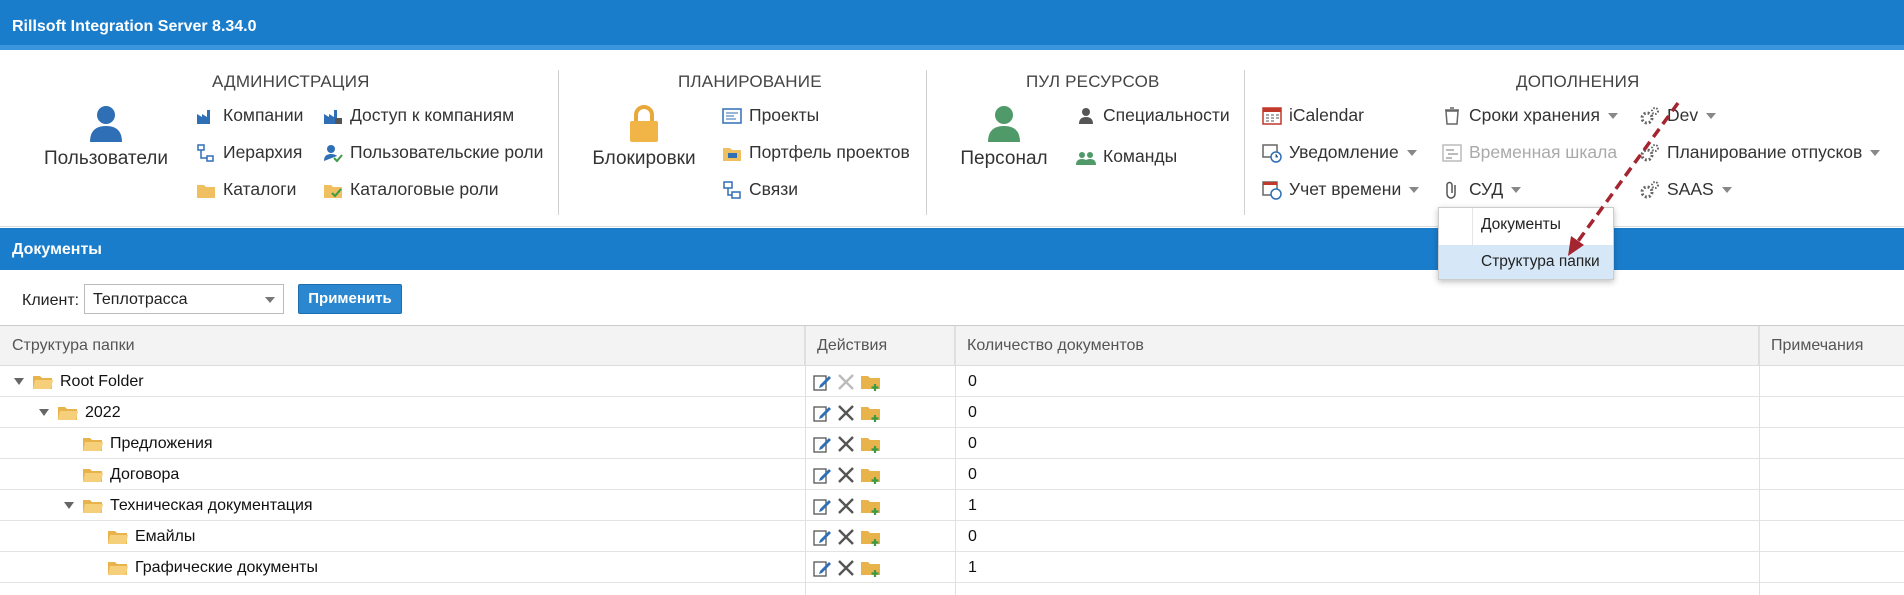 This screenshot has width=1904, height=595. Describe the element at coordinates (249, 152) in the screenshot. I see `menu-hierarchy: Иерархия` at that location.